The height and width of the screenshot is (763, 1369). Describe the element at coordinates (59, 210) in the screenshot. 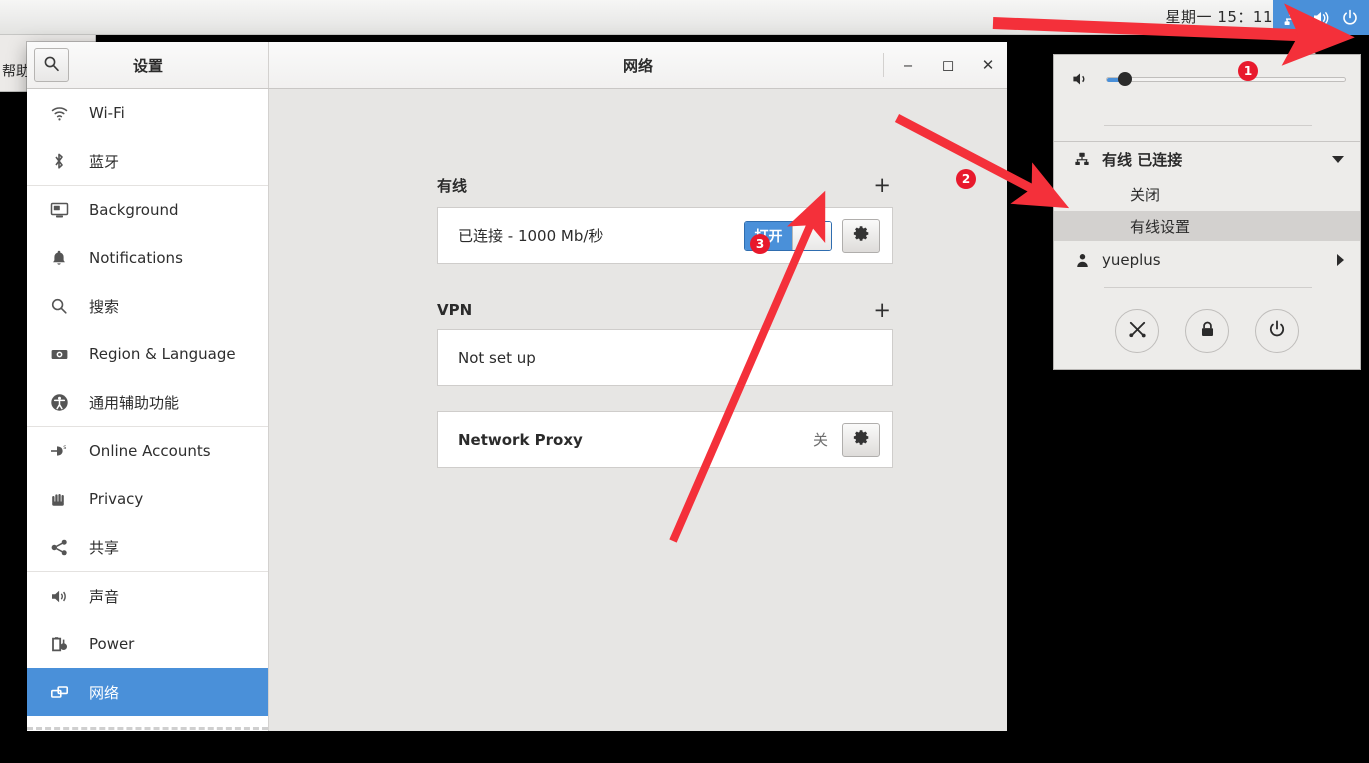

I see `background-icon` at that location.